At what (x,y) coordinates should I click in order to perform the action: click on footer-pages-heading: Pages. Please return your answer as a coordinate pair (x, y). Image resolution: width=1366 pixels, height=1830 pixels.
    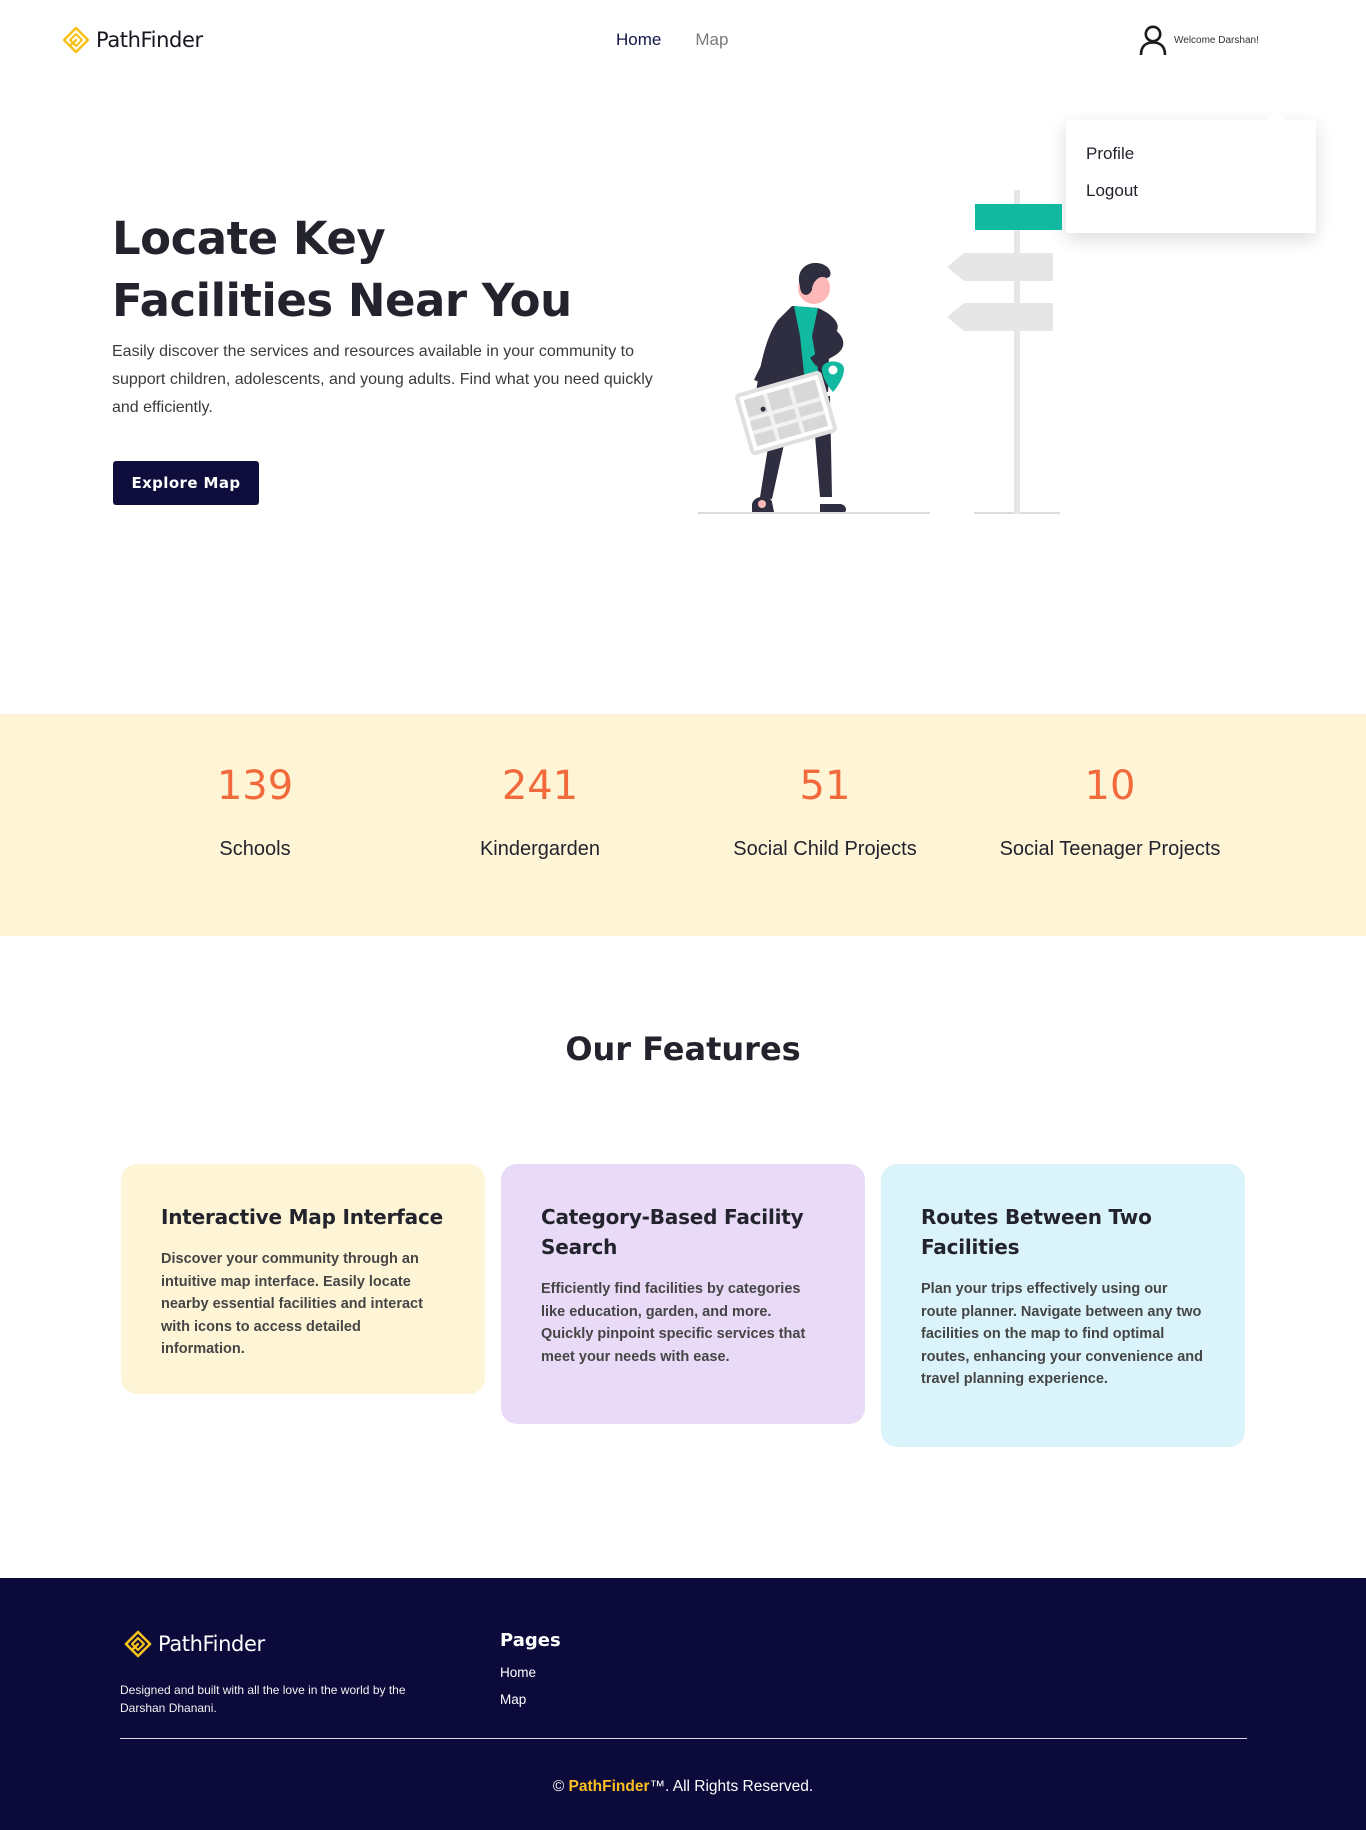
    Looking at the image, I should click on (530, 1640).